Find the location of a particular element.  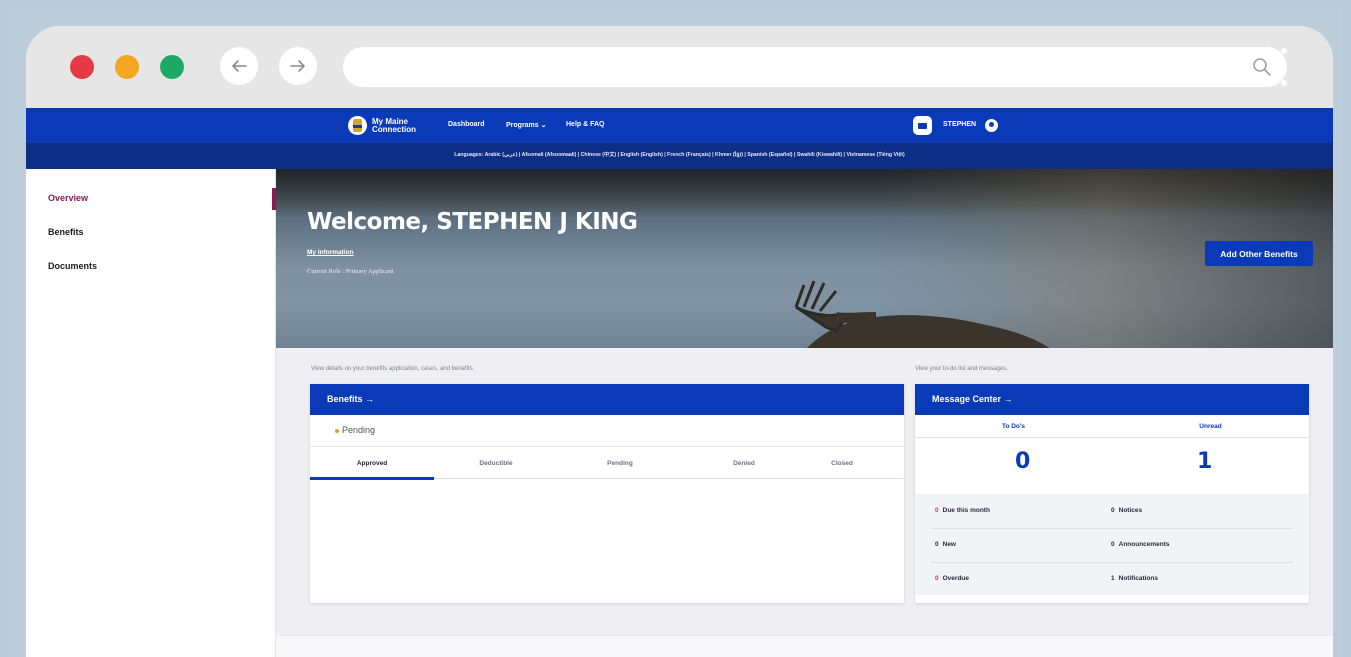

current-role: Current Role : Primary Applicant is located at coordinates (350, 271).